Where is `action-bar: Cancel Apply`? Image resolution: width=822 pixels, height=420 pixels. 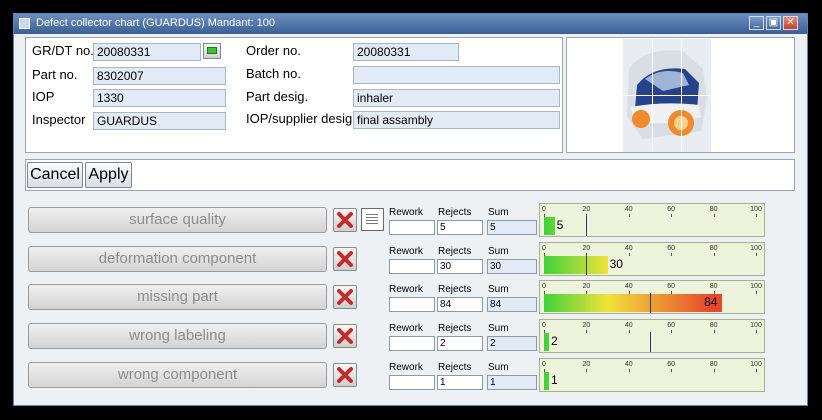 action-bar: Cancel Apply is located at coordinates (410, 175).